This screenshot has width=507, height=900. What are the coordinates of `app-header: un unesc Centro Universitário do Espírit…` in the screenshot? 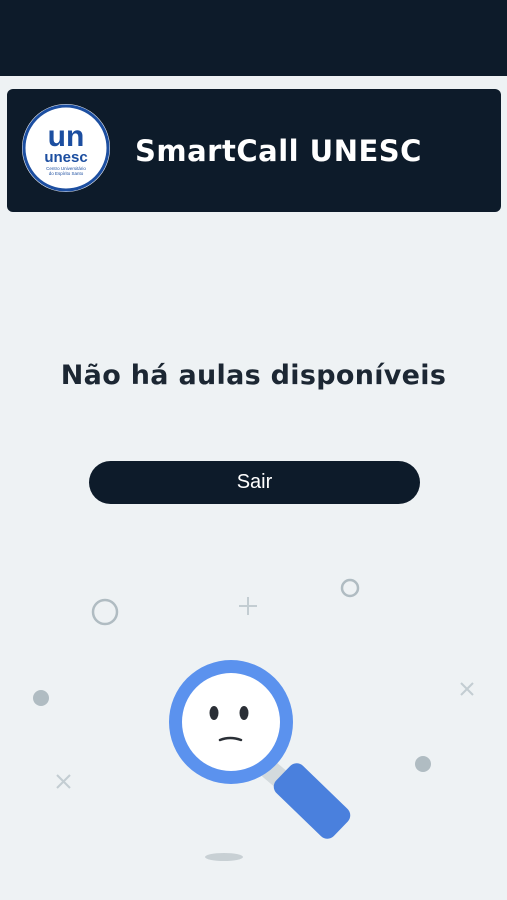 It's located at (254, 150).